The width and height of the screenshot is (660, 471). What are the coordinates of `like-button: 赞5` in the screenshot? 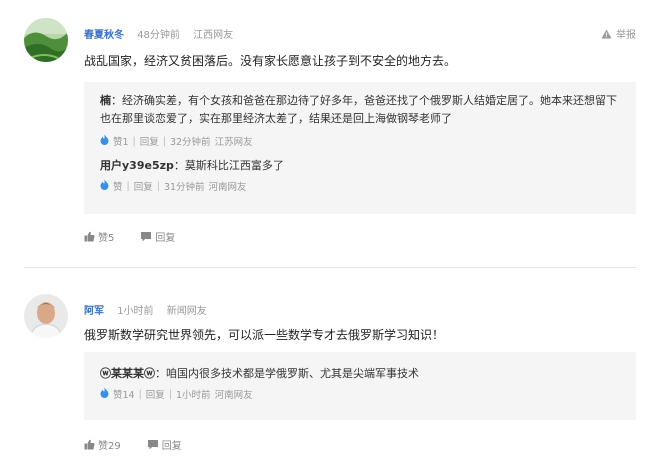 It's located at (99, 236).